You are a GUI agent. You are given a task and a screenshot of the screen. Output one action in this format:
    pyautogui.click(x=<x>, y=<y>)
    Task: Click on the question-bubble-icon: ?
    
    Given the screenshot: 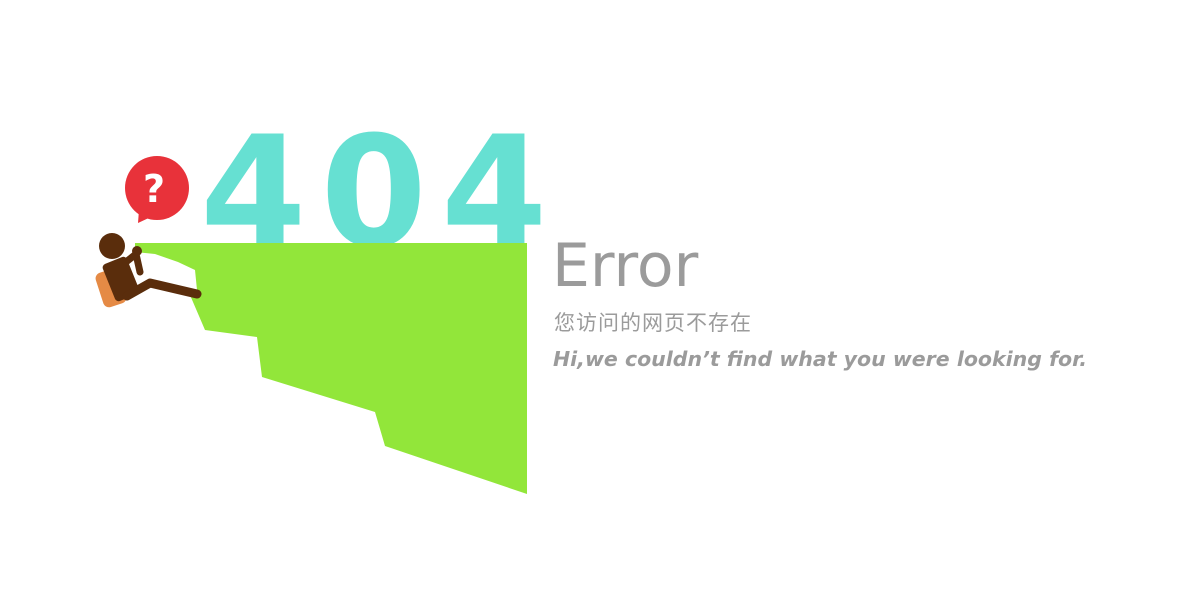 What is the action you would take?
    pyautogui.click(x=157, y=189)
    